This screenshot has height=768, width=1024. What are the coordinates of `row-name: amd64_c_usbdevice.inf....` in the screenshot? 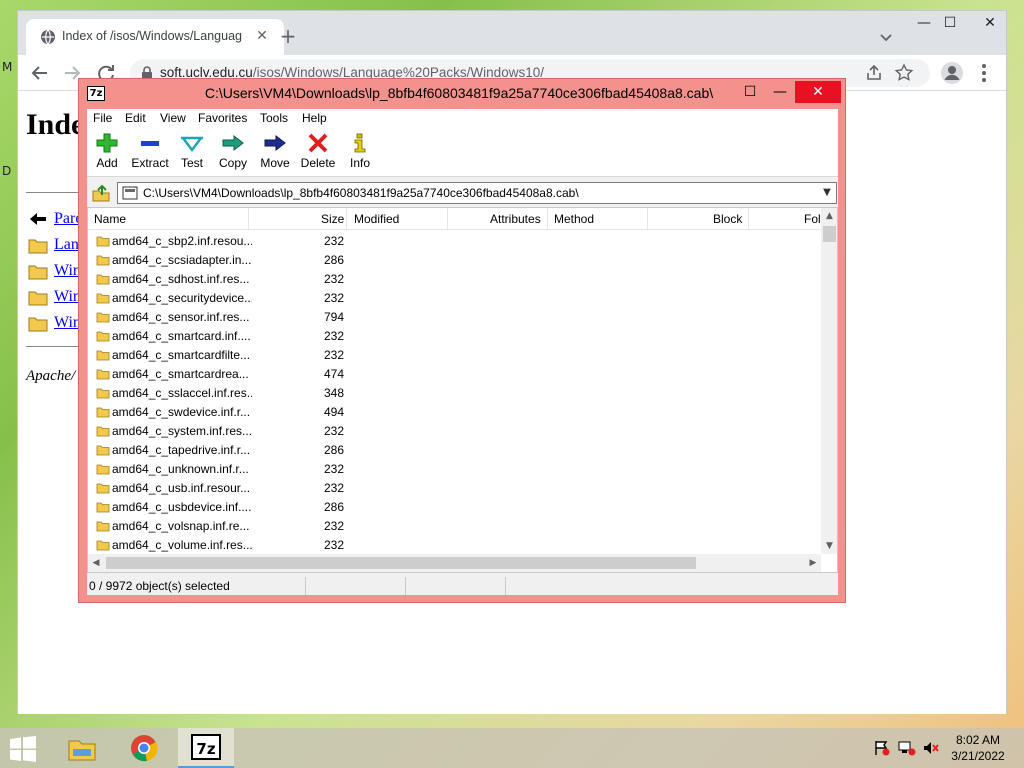 It's located at (182, 507).